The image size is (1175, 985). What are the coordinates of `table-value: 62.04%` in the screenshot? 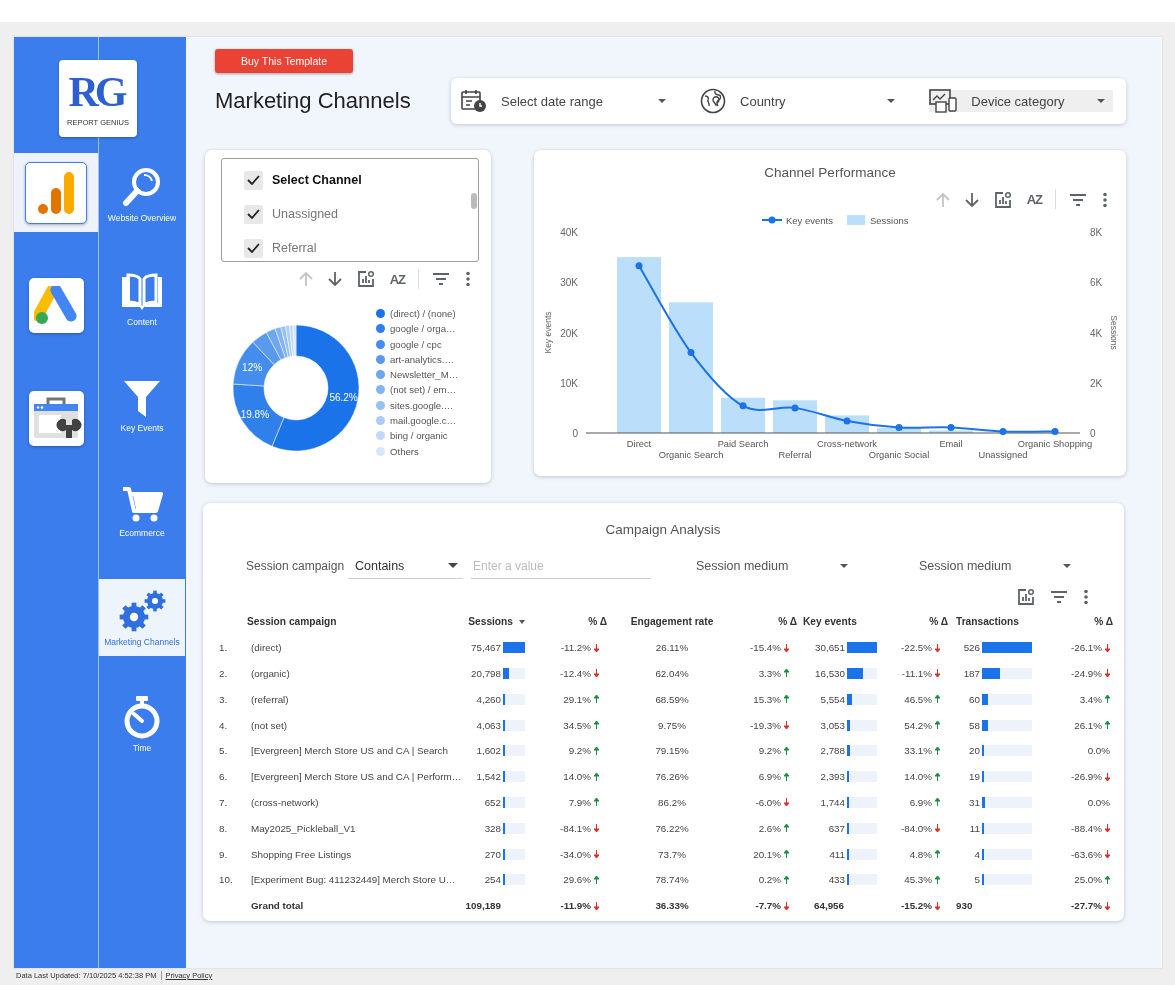 It's located at (672, 673).